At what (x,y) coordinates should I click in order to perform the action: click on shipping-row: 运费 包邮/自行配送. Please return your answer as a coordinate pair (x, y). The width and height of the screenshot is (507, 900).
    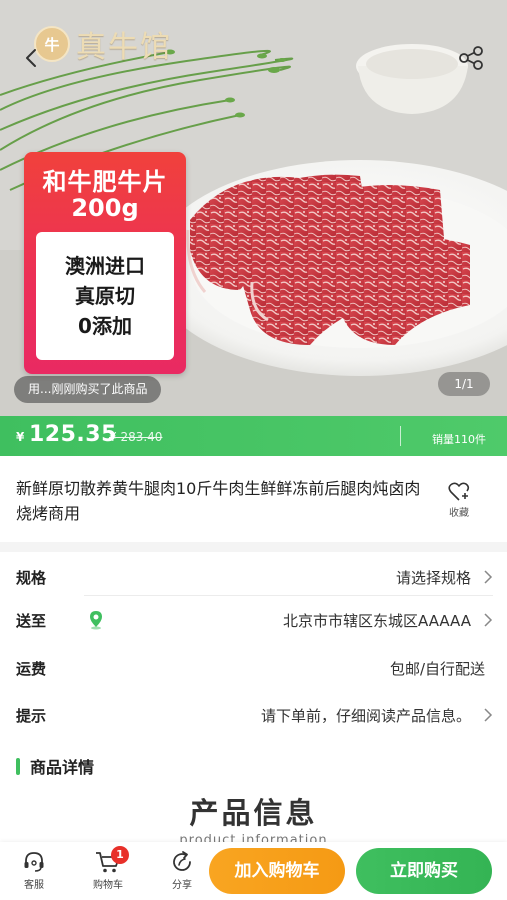
    Looking at the image, I should click on (253, 668).